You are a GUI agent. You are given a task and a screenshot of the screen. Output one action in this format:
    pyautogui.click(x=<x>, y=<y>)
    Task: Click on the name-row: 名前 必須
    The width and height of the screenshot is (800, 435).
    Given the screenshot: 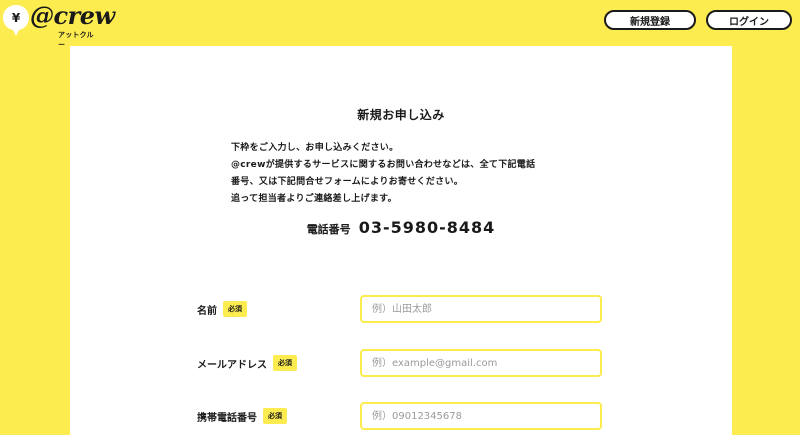 What is the action you would take?
    pyautogui.click(x=467, y=309)
    